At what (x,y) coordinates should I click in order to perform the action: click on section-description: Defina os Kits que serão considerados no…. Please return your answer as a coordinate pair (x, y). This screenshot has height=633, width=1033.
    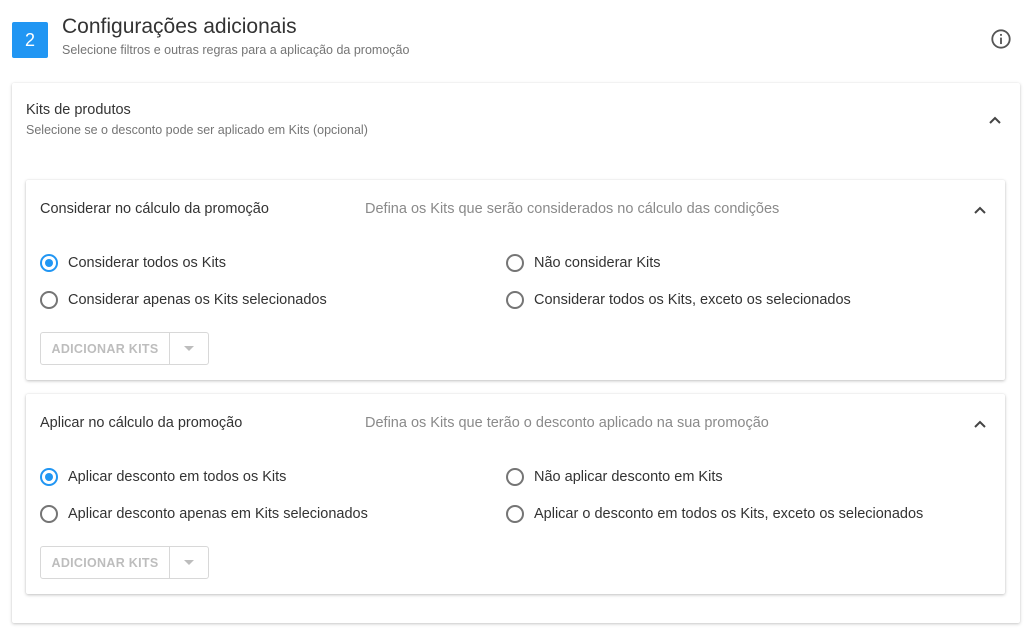
    Looking at the image, I should click on (572, 209).